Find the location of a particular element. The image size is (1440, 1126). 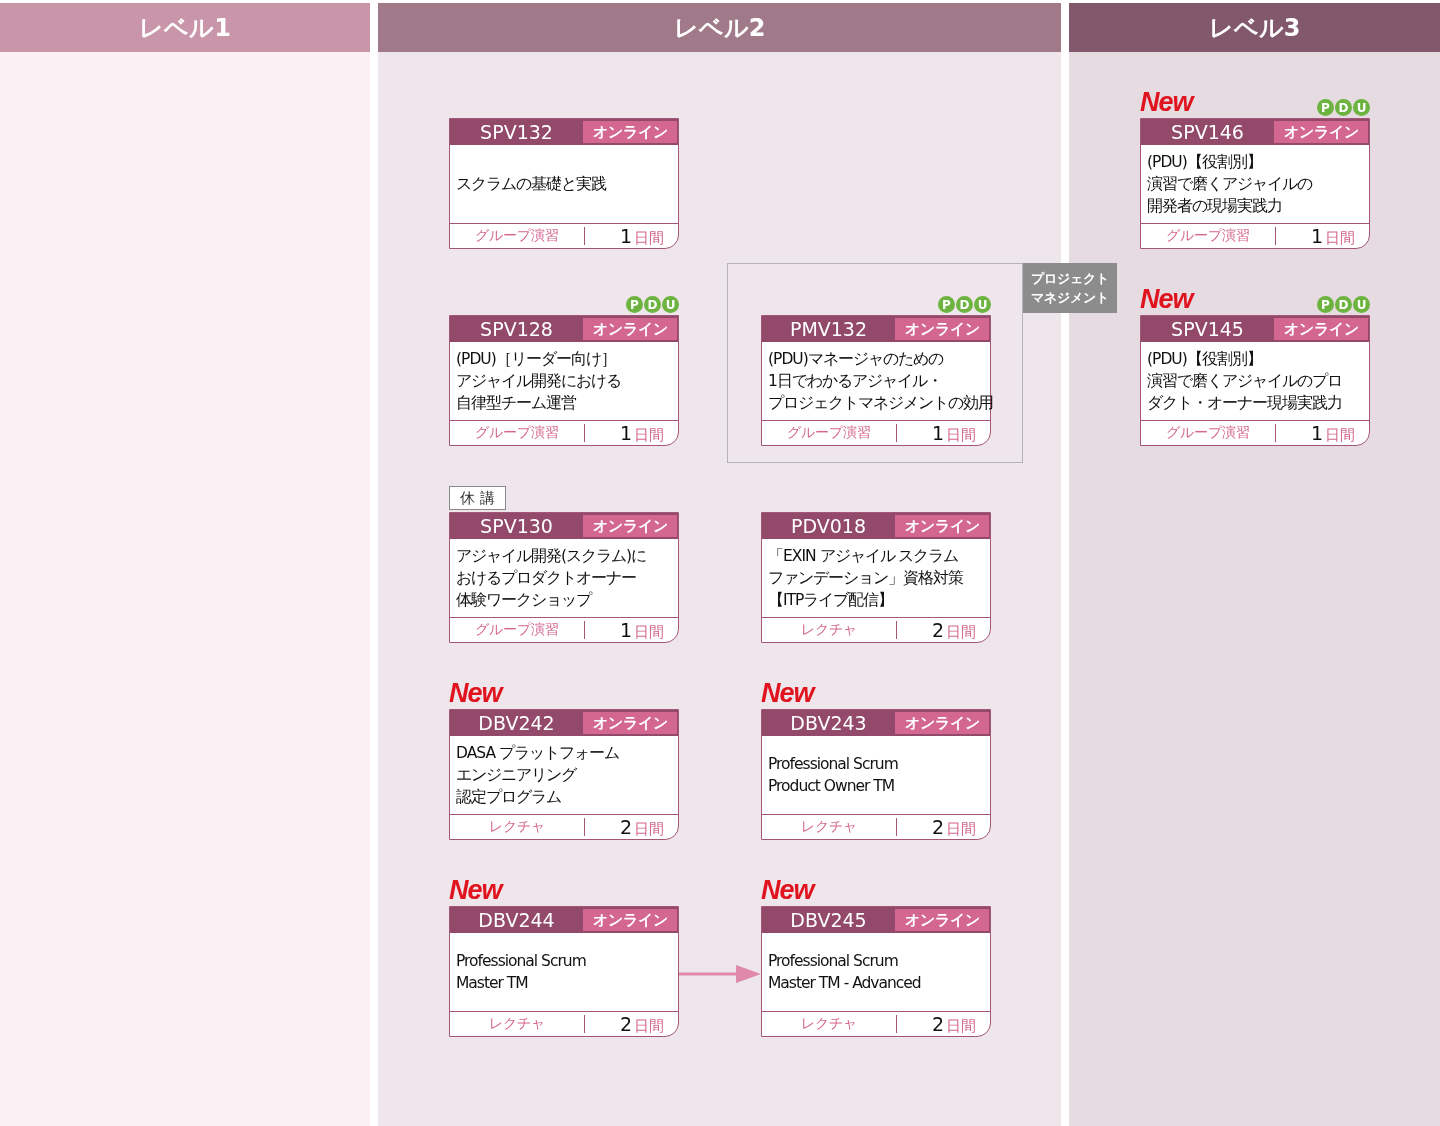

suspended-label: 休 講 is located at coordinates (477, 498).